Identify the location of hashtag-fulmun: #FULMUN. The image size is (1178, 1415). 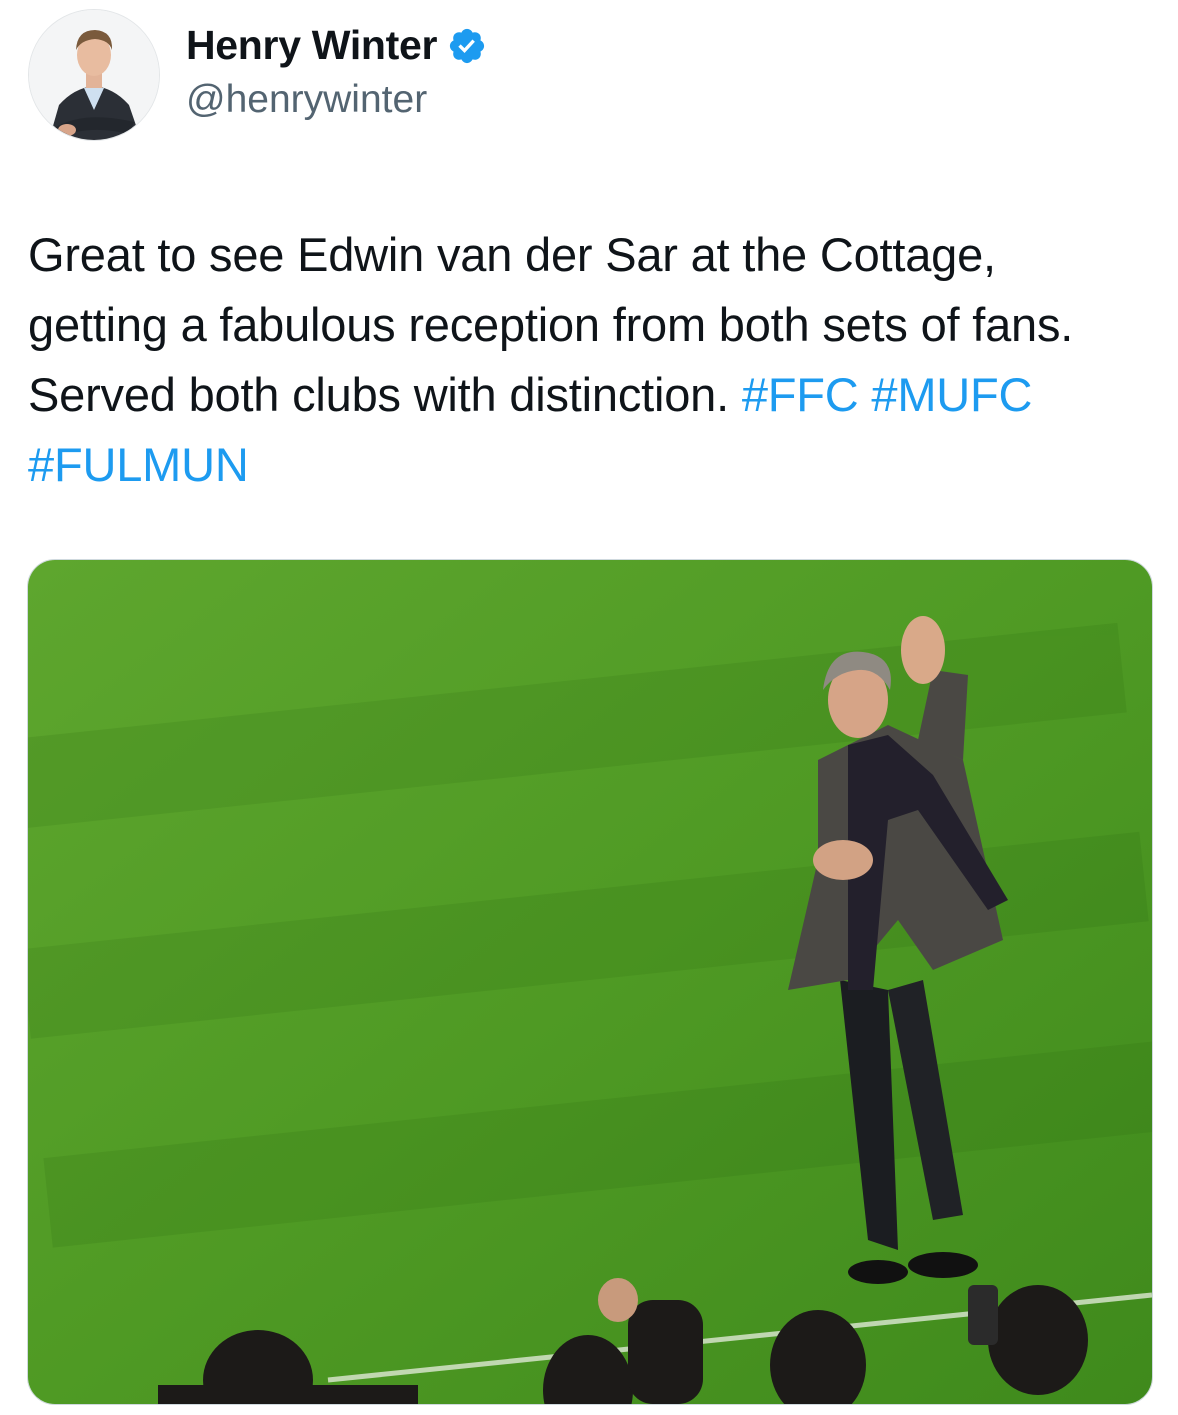
(138, 464).